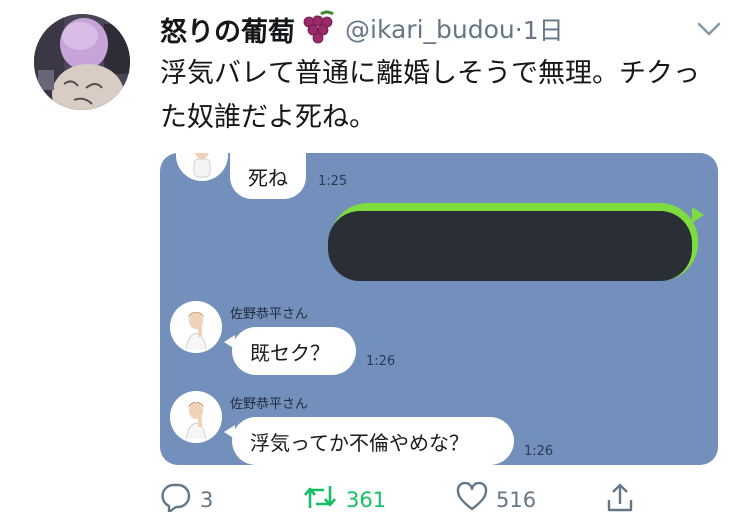  What do you see at coordinates (510, 246) in the screenshot?
I see `redaction-block` at bounding box center [510, 246].